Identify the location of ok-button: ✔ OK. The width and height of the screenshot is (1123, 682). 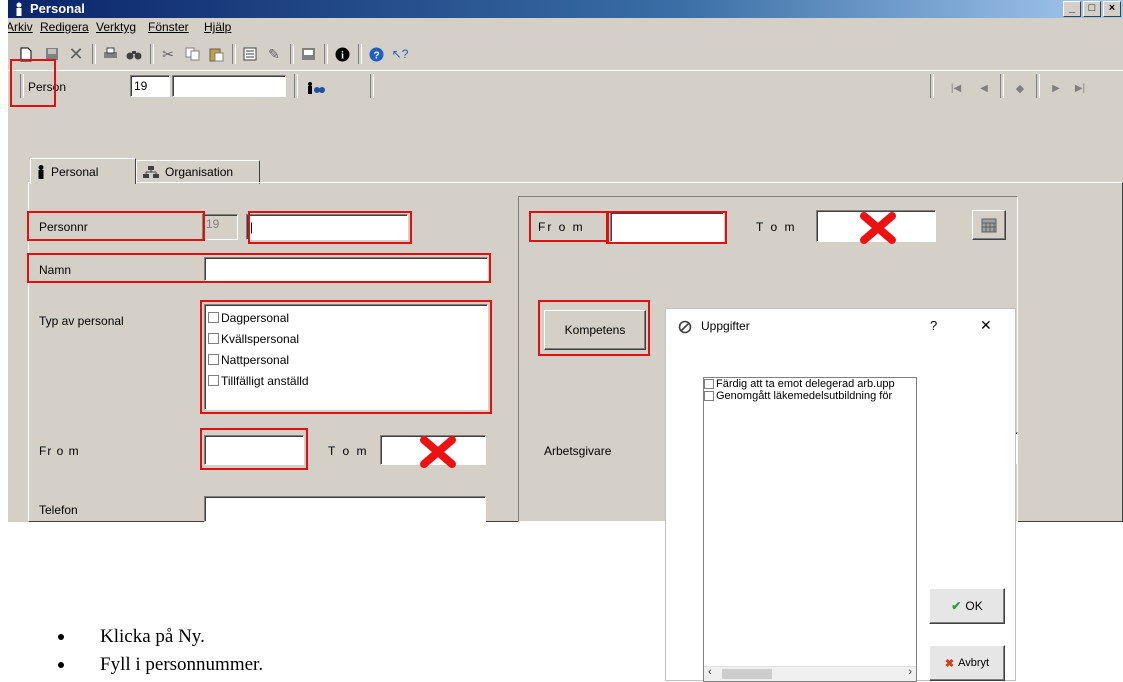
(967, 606).